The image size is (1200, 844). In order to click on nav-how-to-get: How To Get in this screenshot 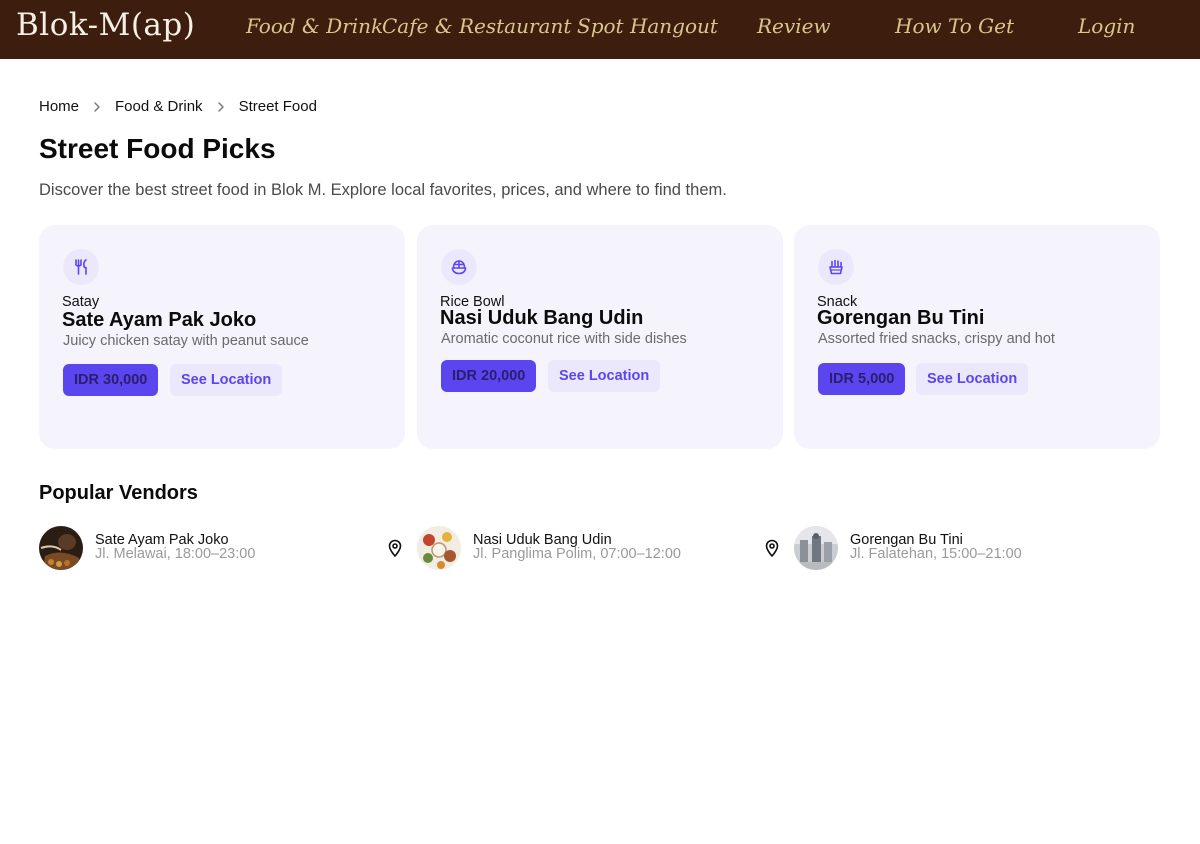, I will do `click(954, 26)`.